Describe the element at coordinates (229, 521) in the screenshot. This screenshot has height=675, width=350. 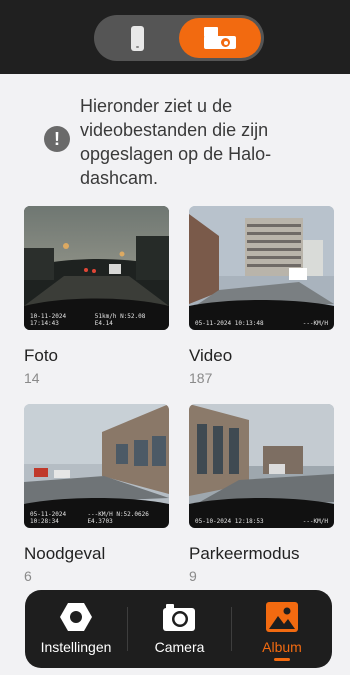
I see `thumbnail-timestamp: 05-10-2024 12:18:53` at that location.